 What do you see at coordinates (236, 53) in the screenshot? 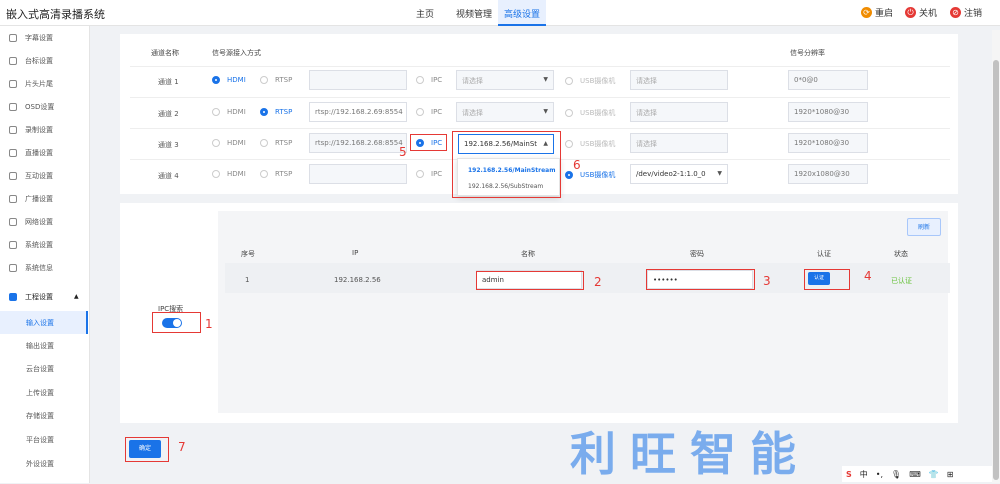
I see `header-source: 信号源接入方式` at bounding box center [236, 53].